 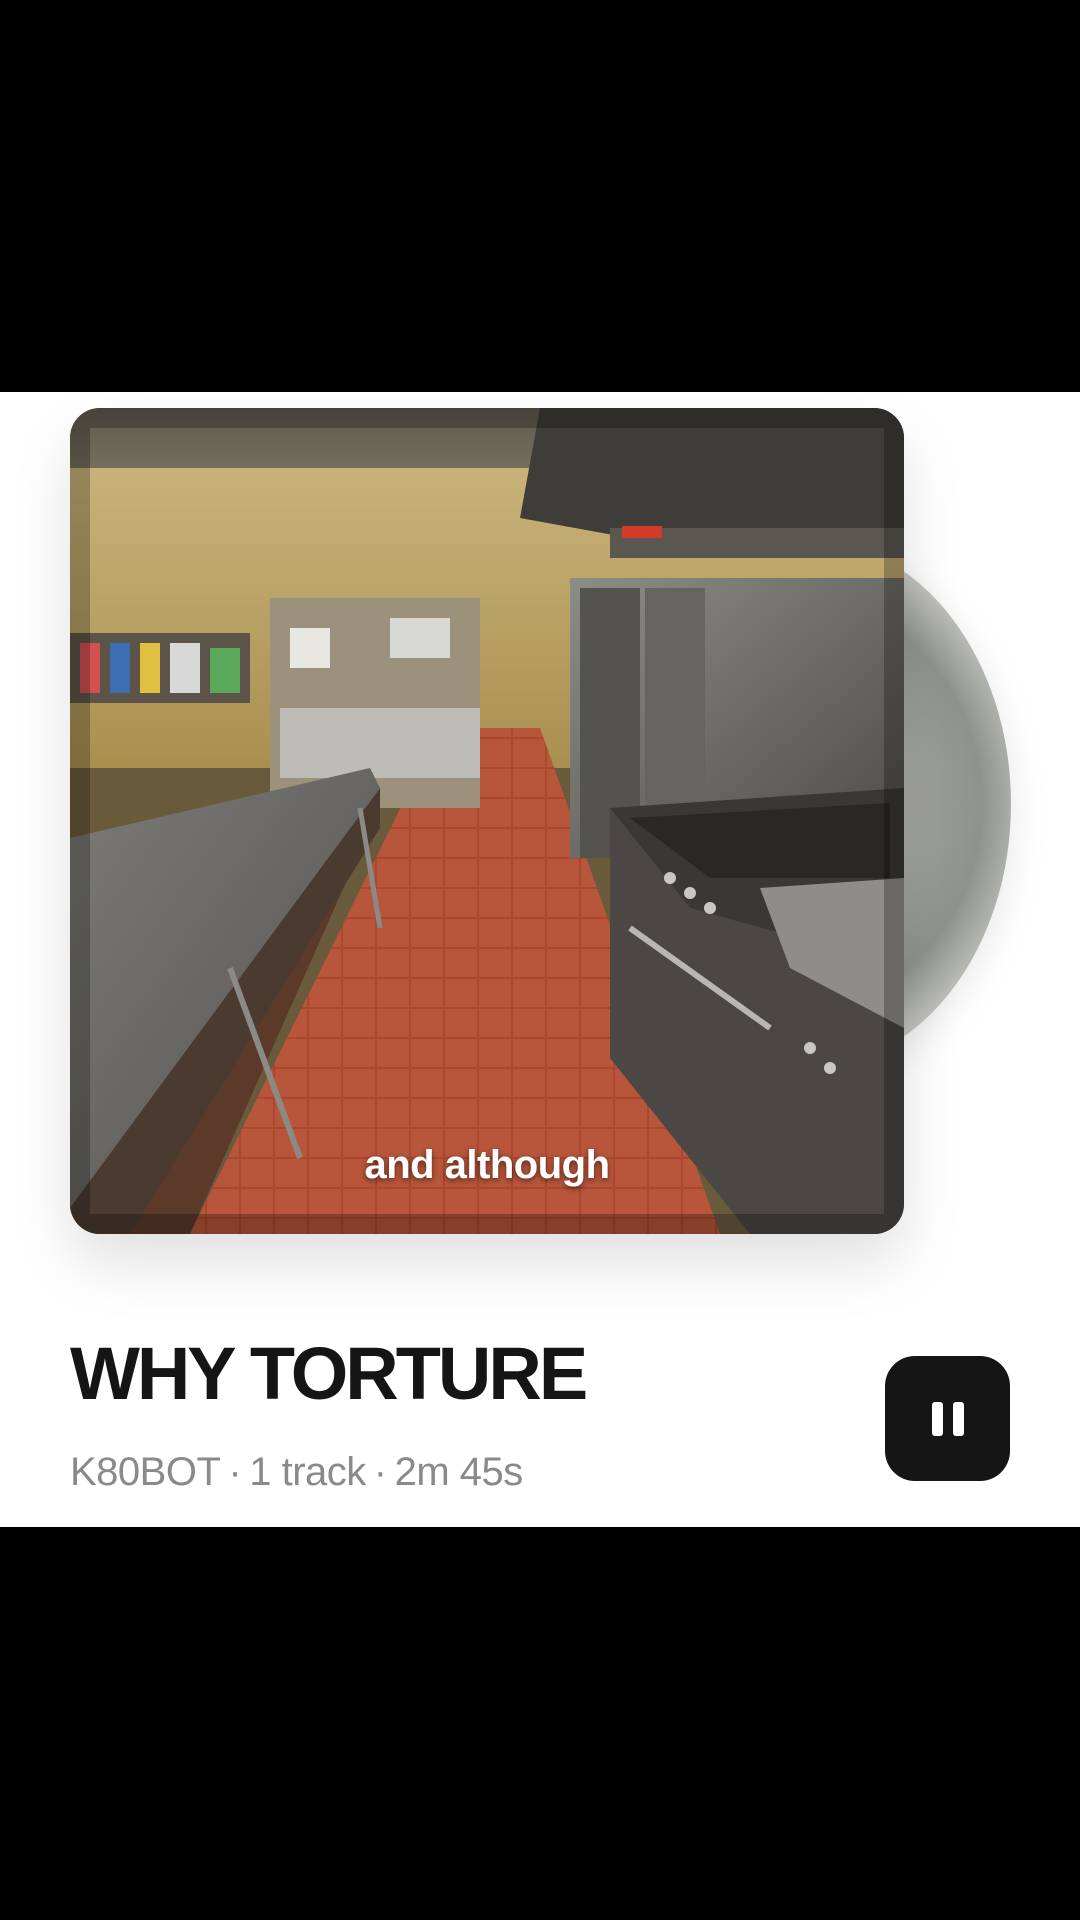 I want to click on duration: 2m 45s, so click(x=459, y=1472).